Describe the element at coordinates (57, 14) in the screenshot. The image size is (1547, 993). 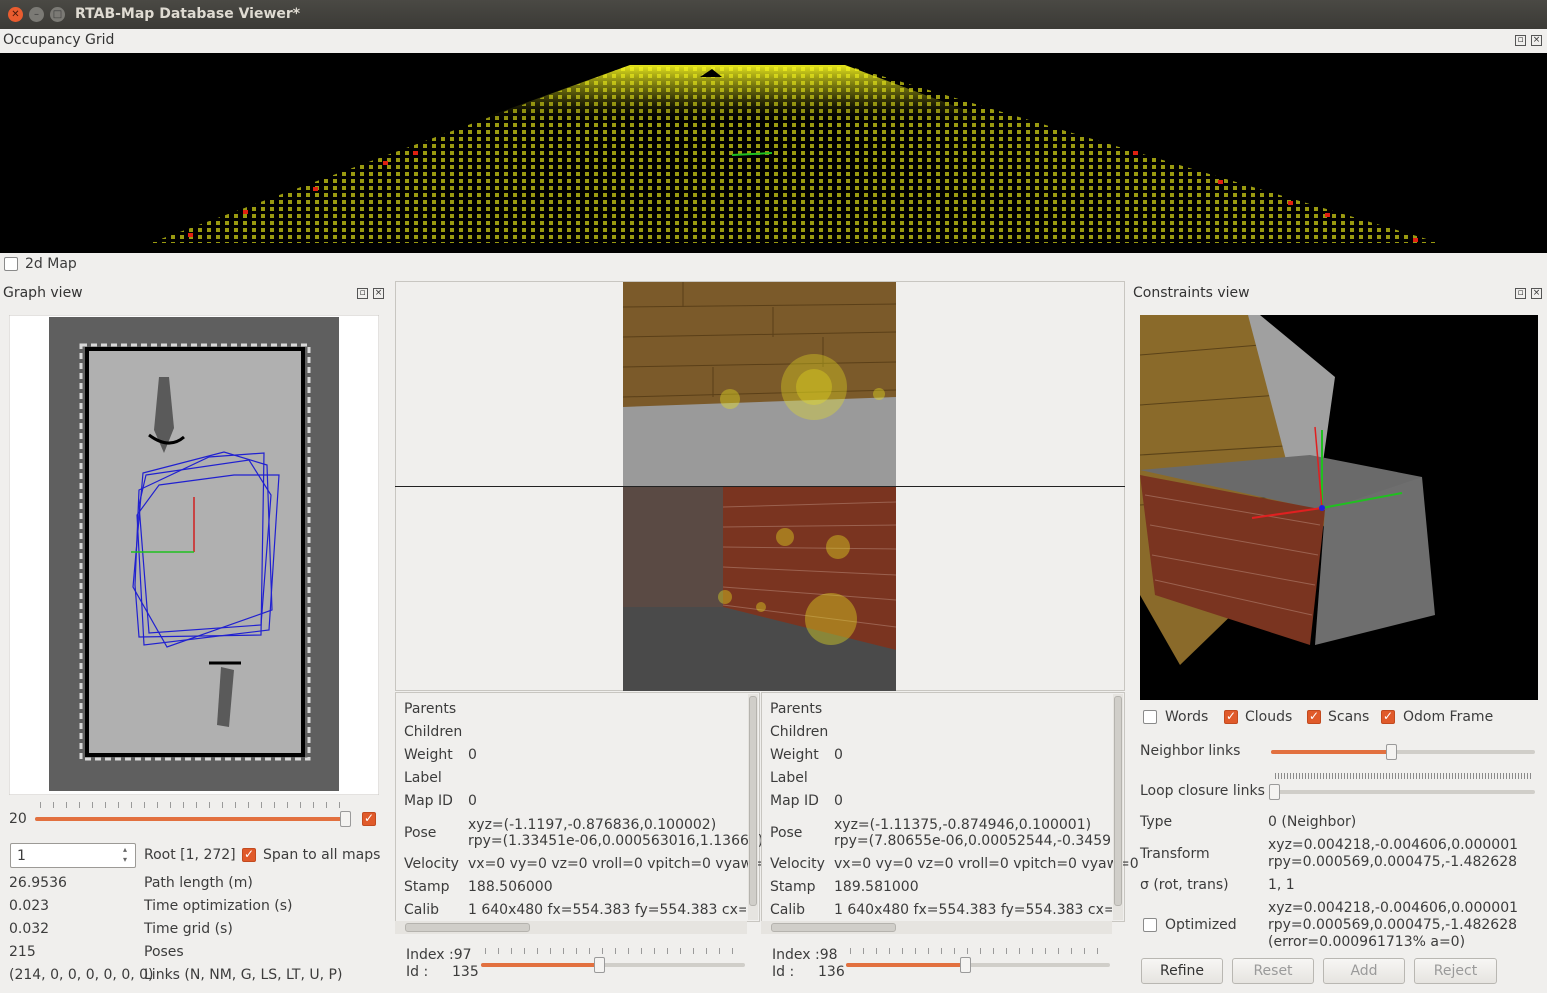
I see `maximize-icon: □` at that location.